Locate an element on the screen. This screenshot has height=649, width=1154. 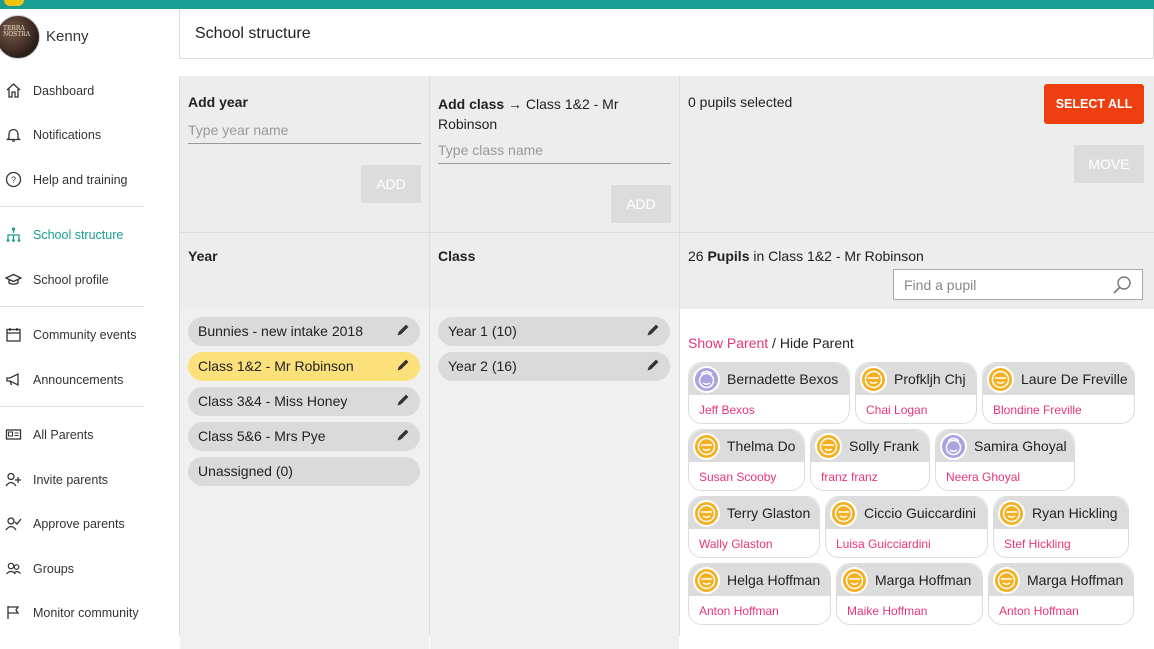
top-bar is located at coordinates (577, 4).